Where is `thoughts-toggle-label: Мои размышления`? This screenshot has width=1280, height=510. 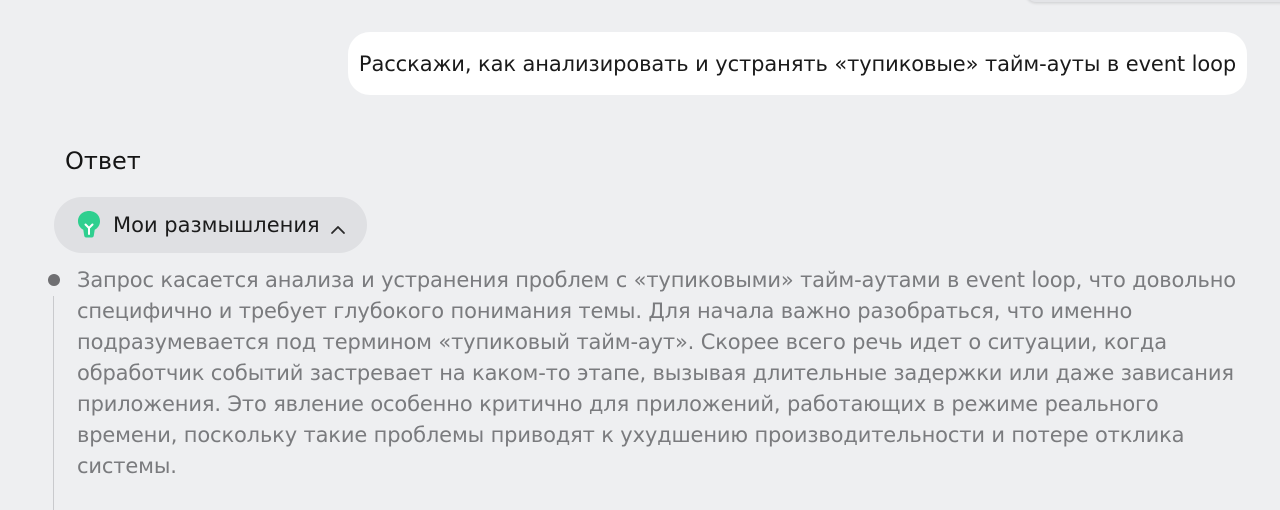 thoughts-toggle-label: Мои размышления is located at coordinates (216, 225).